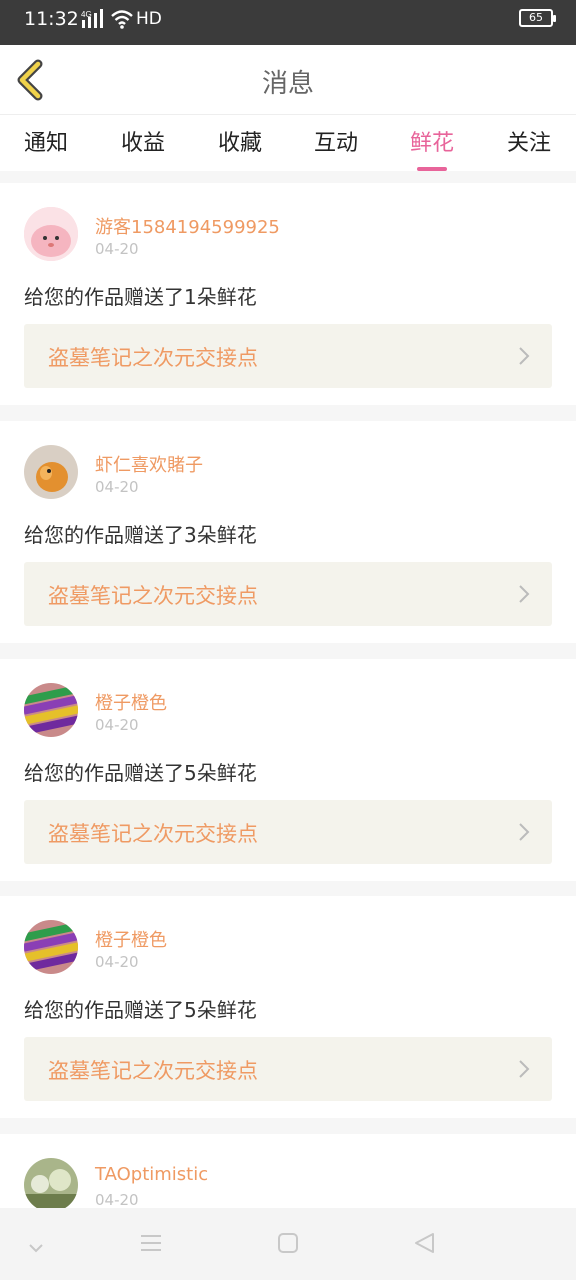  What do you see at coordinates (336, 143) in the screenshot?
I see `tab-label: 互动` at bounding box center [336, 143].